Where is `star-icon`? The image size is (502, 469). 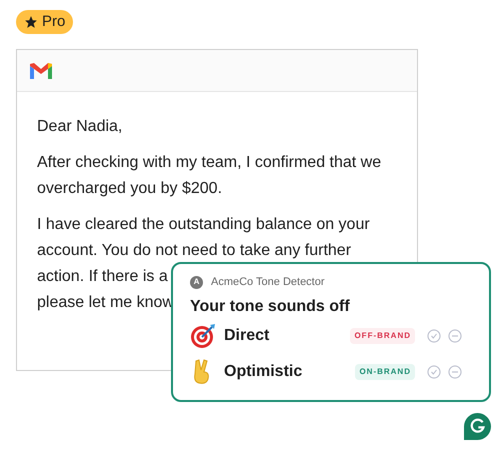 star-icon is located at coordinates (31, 22).